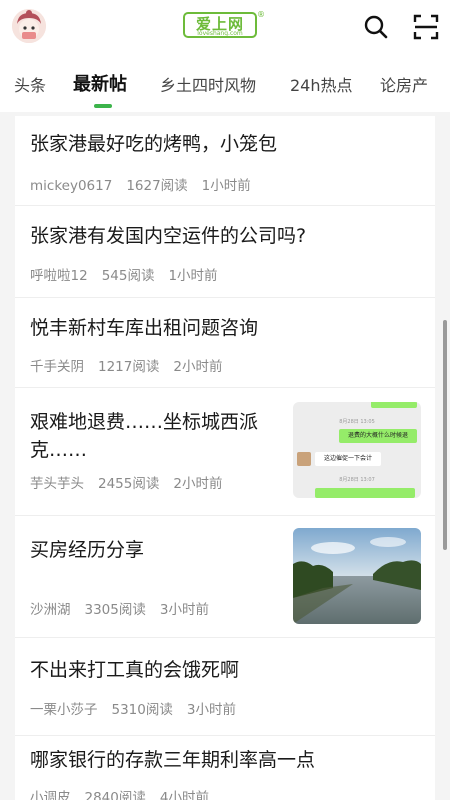  I want to click on tab-fade-edge, so click(9, 82).